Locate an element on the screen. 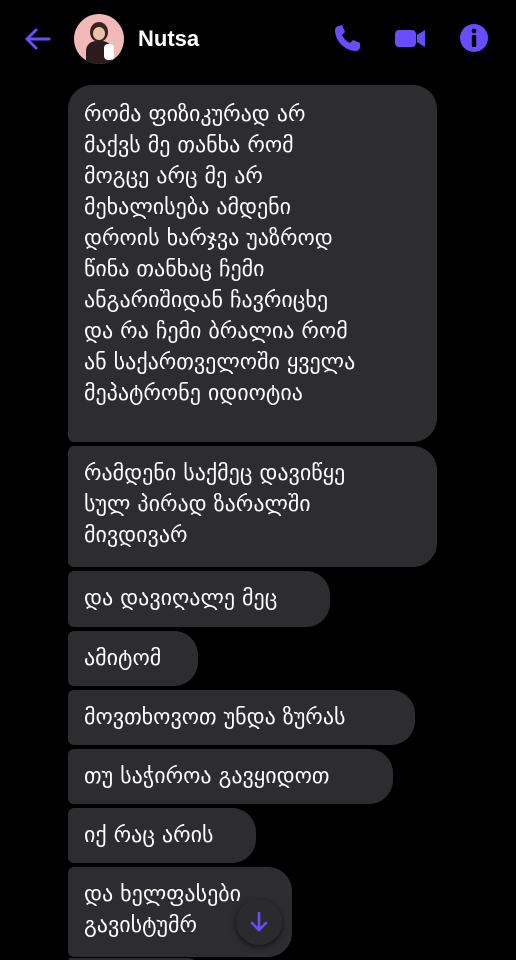  scroll-to-bottom-button is located at coordinates (259, 922).